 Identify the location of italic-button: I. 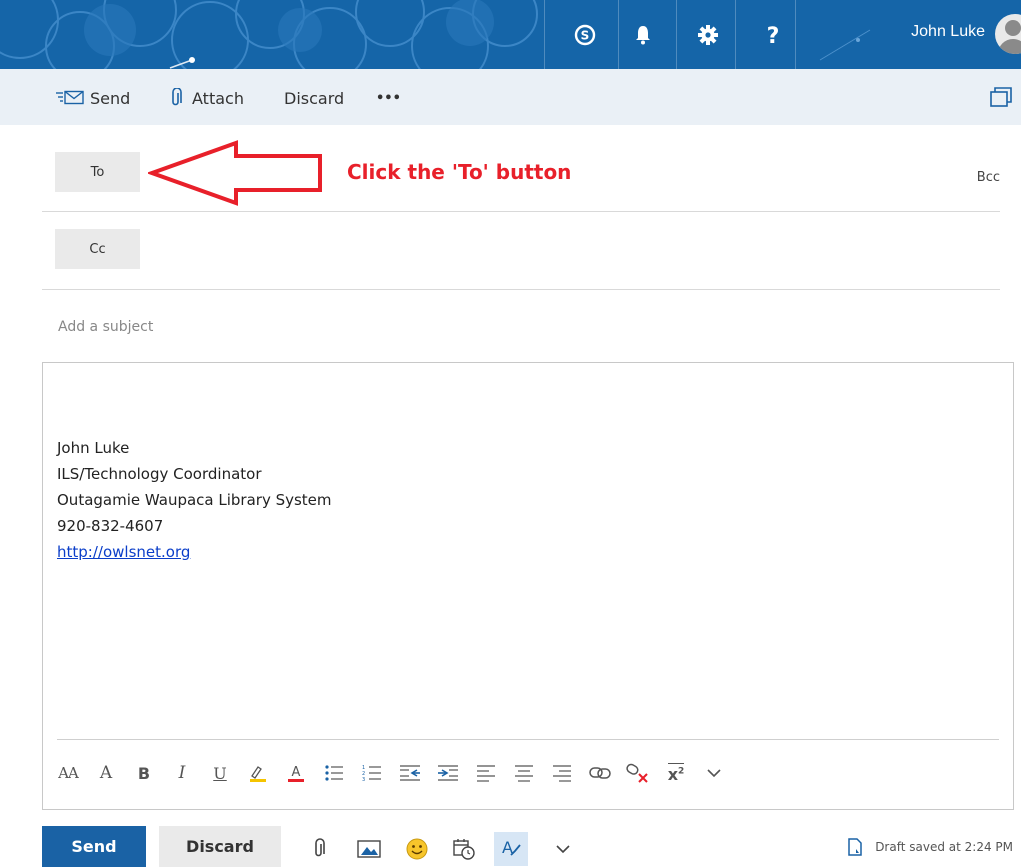
(182, 773).